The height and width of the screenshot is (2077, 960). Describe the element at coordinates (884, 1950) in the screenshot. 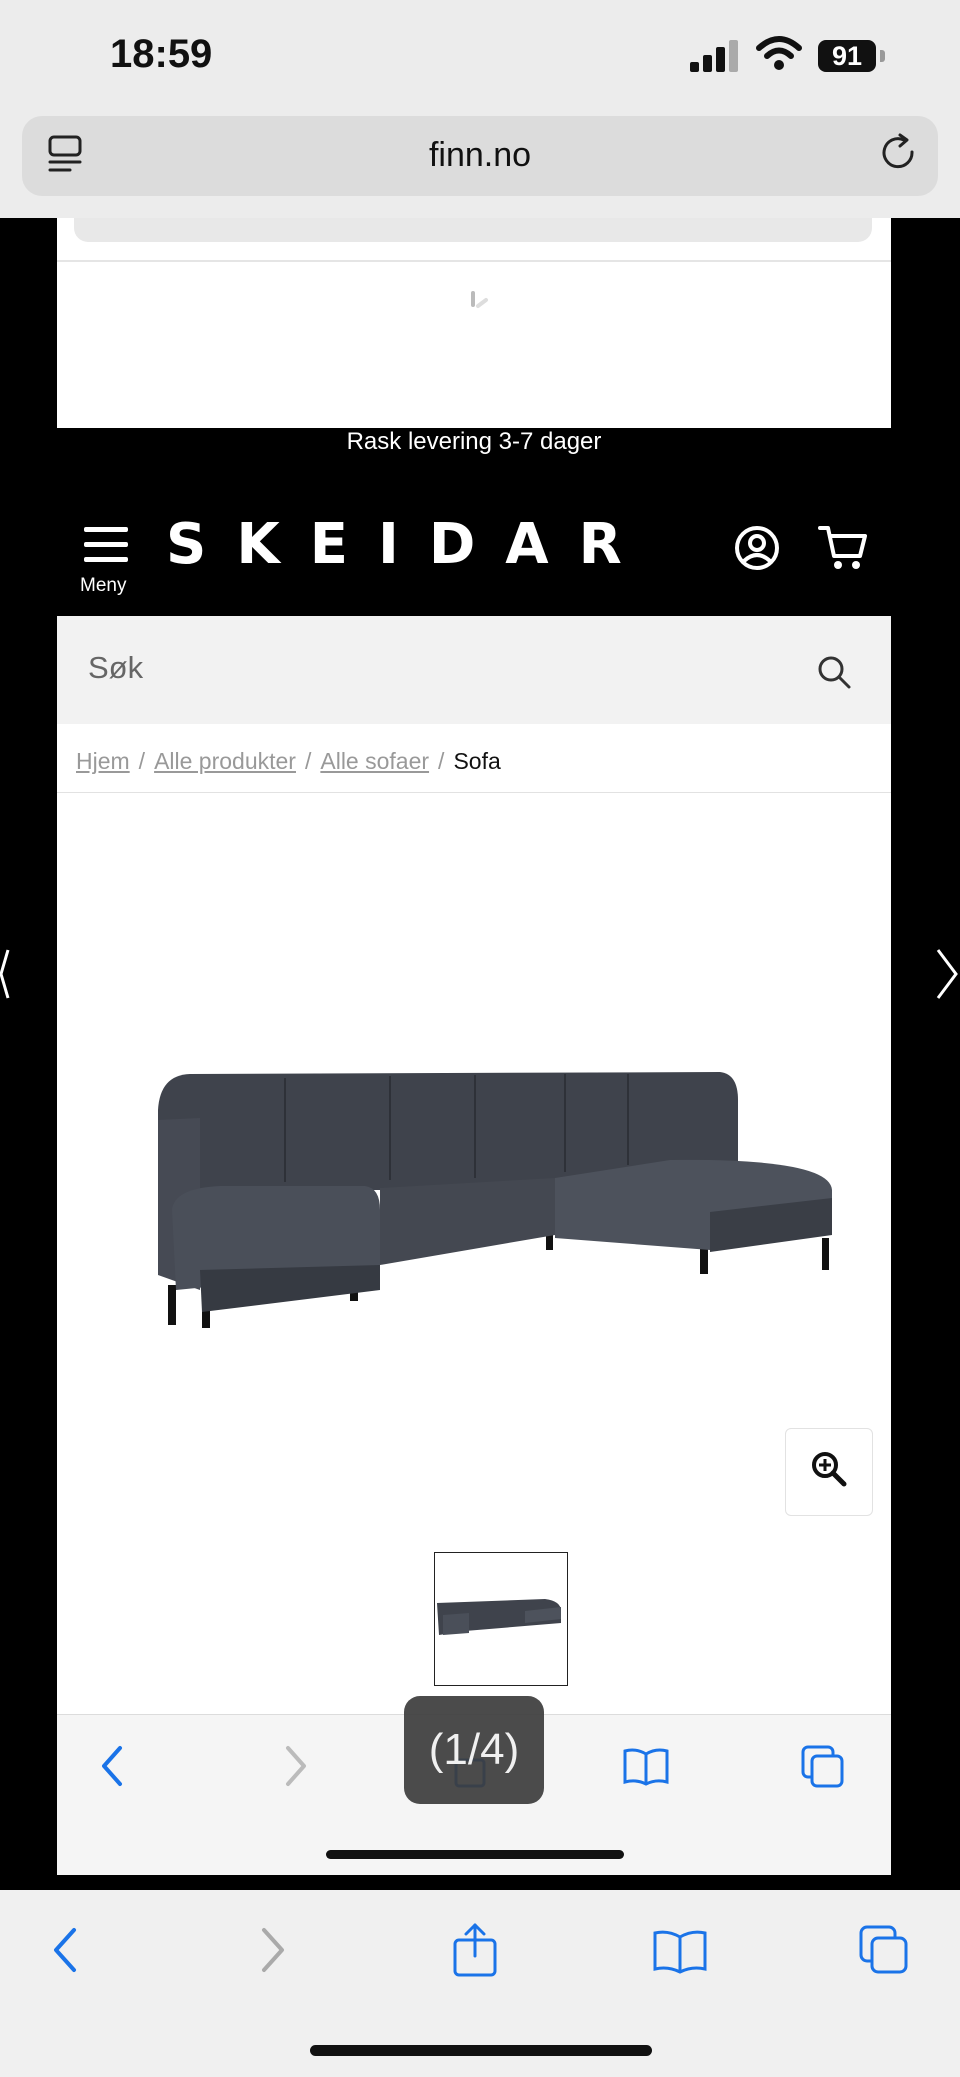

I see `tabs-icon` at that location.